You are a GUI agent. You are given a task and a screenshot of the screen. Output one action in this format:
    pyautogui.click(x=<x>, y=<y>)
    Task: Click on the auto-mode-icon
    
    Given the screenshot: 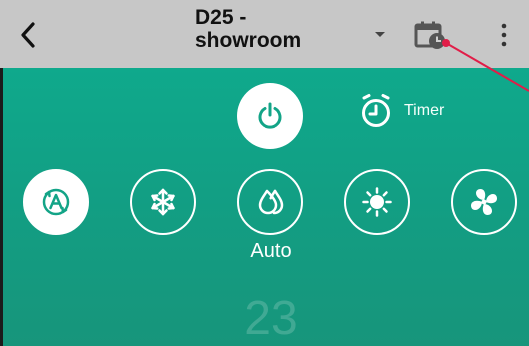 What is the action you would take?
    pyautogui.click(x=56, y=202)
    